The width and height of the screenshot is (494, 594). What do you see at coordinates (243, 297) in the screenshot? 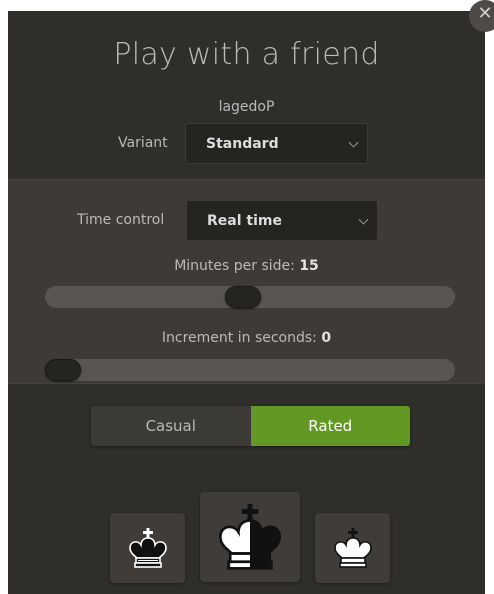
I see `minutes-slider-thumb` at bounding box center [243, 297].